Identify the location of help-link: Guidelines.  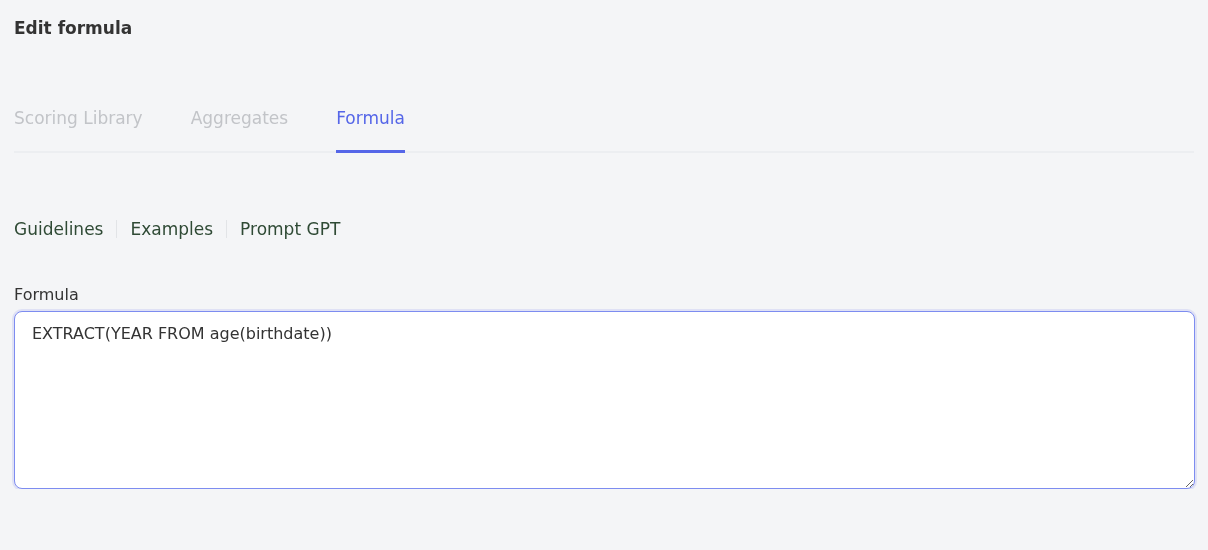
(59, 229).